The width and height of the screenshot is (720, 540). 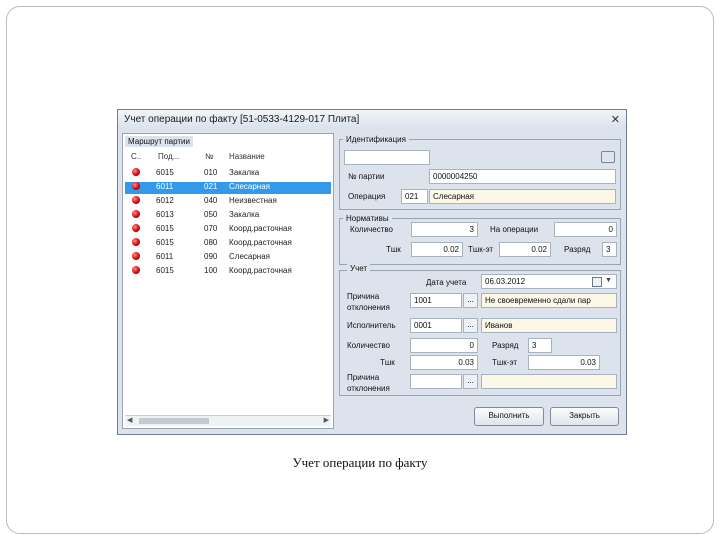 What do you see at coordinates (228, 158) in the screenshot?
I see `route-grid-header: С.. Под... № Название` at bounding box center [228, 158].